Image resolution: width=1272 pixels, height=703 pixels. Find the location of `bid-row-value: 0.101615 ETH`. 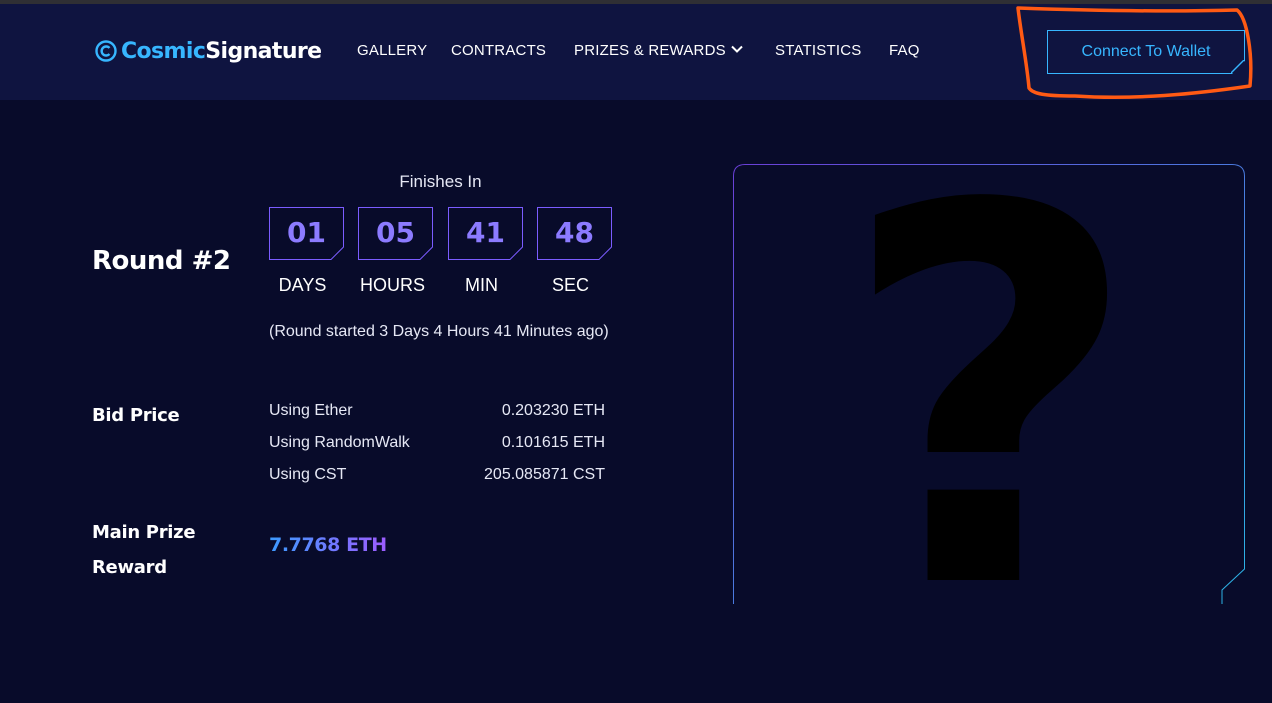

bid-row-value: 0.101615 ETH is located at coordinates (553, 442).